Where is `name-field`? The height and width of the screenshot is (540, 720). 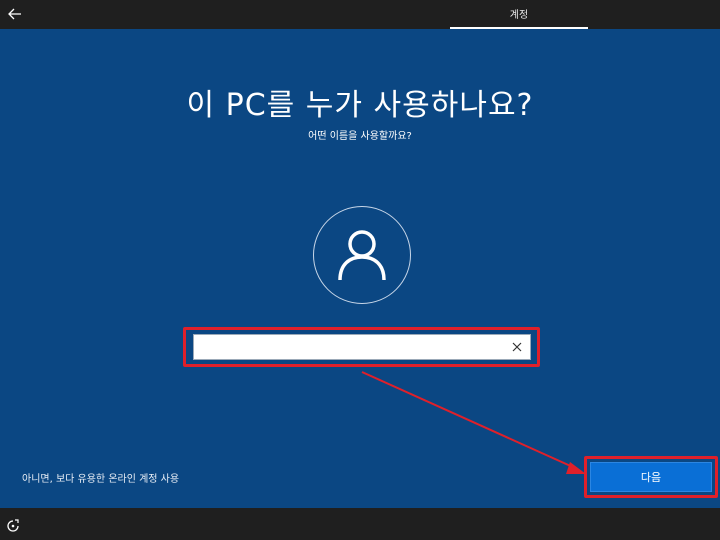
name-field is located at coordinates (362, 347).